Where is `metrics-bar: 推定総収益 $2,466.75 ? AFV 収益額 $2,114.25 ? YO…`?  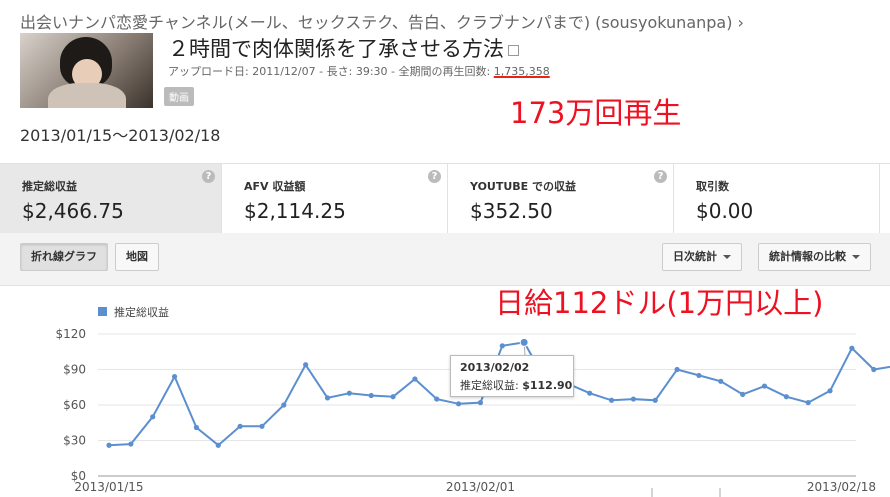 metrics-bar: 推定総収益 $2,466.75 ? AFV 収益額 $2,114.25 ? YO… is located at coordinates (445, 199).